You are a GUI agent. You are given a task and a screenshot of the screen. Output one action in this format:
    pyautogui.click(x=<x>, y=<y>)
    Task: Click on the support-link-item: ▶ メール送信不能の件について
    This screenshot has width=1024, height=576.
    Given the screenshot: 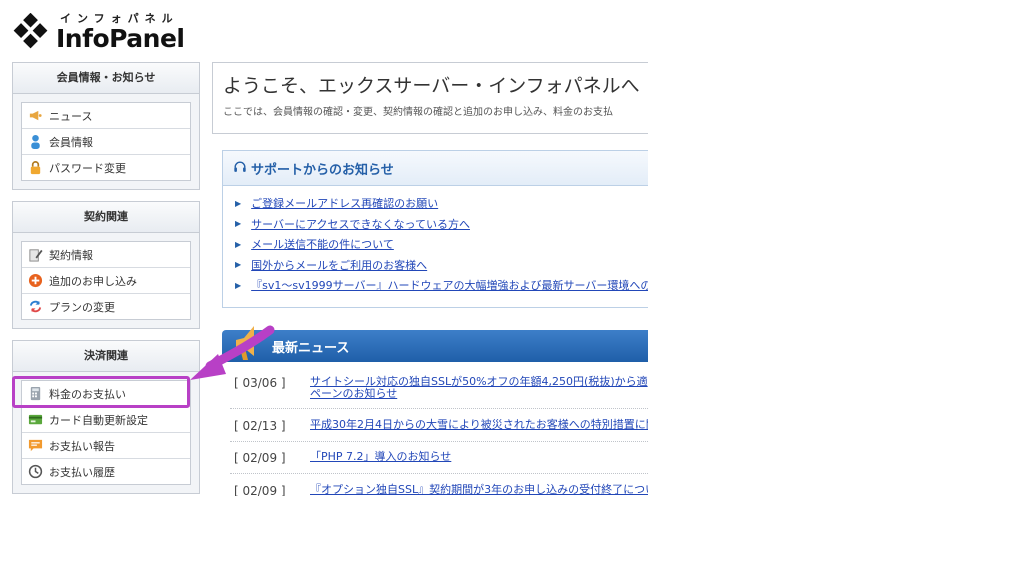 What is the action you would take?
    pyautogui.click(x=435, y=244)
    